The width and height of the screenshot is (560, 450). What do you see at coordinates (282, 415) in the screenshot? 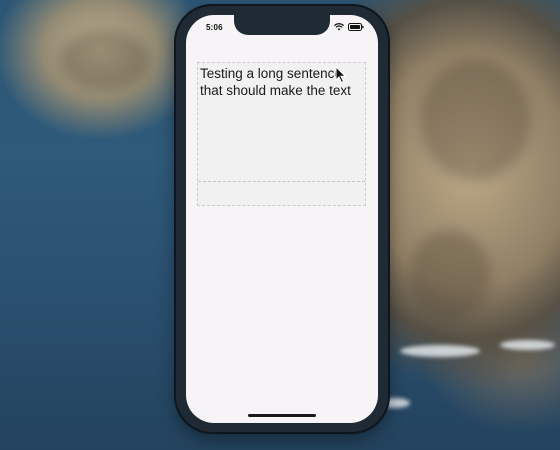
I see `home-indicator` at bounding box center [282, 415].